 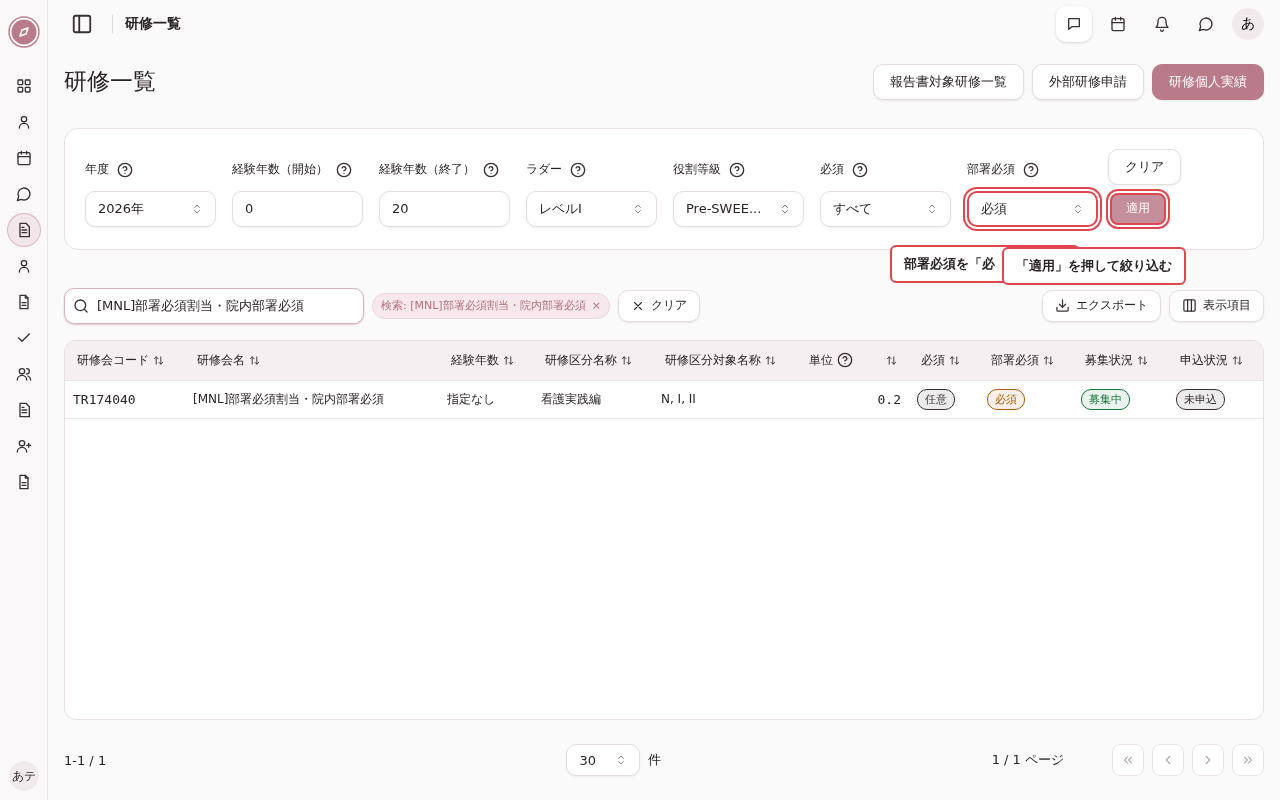 I want to click on filter-label: 年度, so click(x=97, y=170).